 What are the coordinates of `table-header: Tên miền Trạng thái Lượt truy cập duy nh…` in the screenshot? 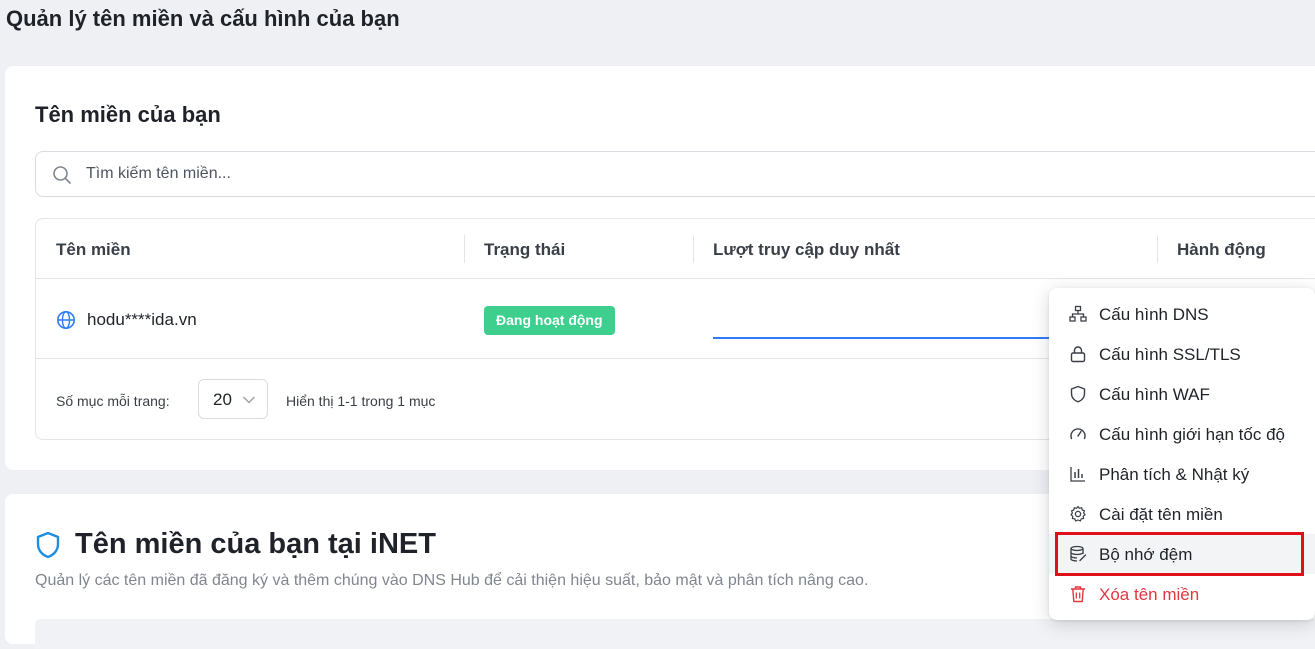 It's located at (675, 249).